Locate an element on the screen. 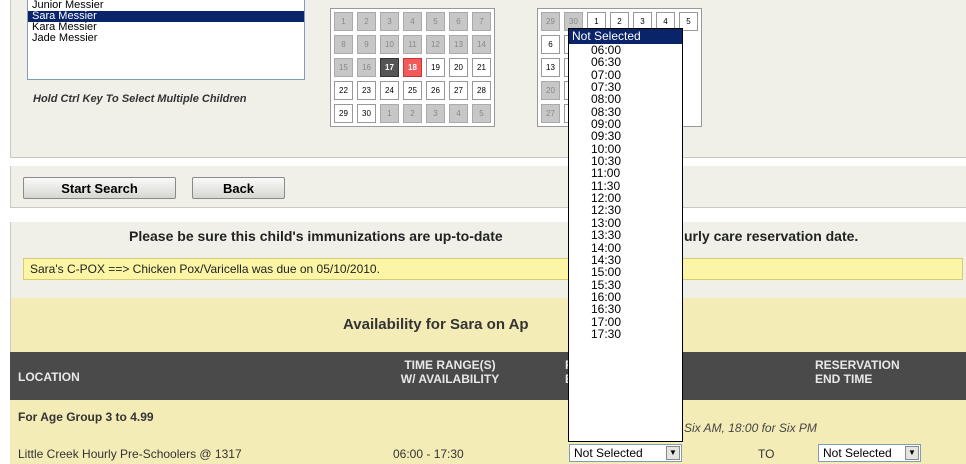 Image resolution: width=966 pixels, height=464 pixels. time-option: 17:00 is located at coordinates (625, 321).